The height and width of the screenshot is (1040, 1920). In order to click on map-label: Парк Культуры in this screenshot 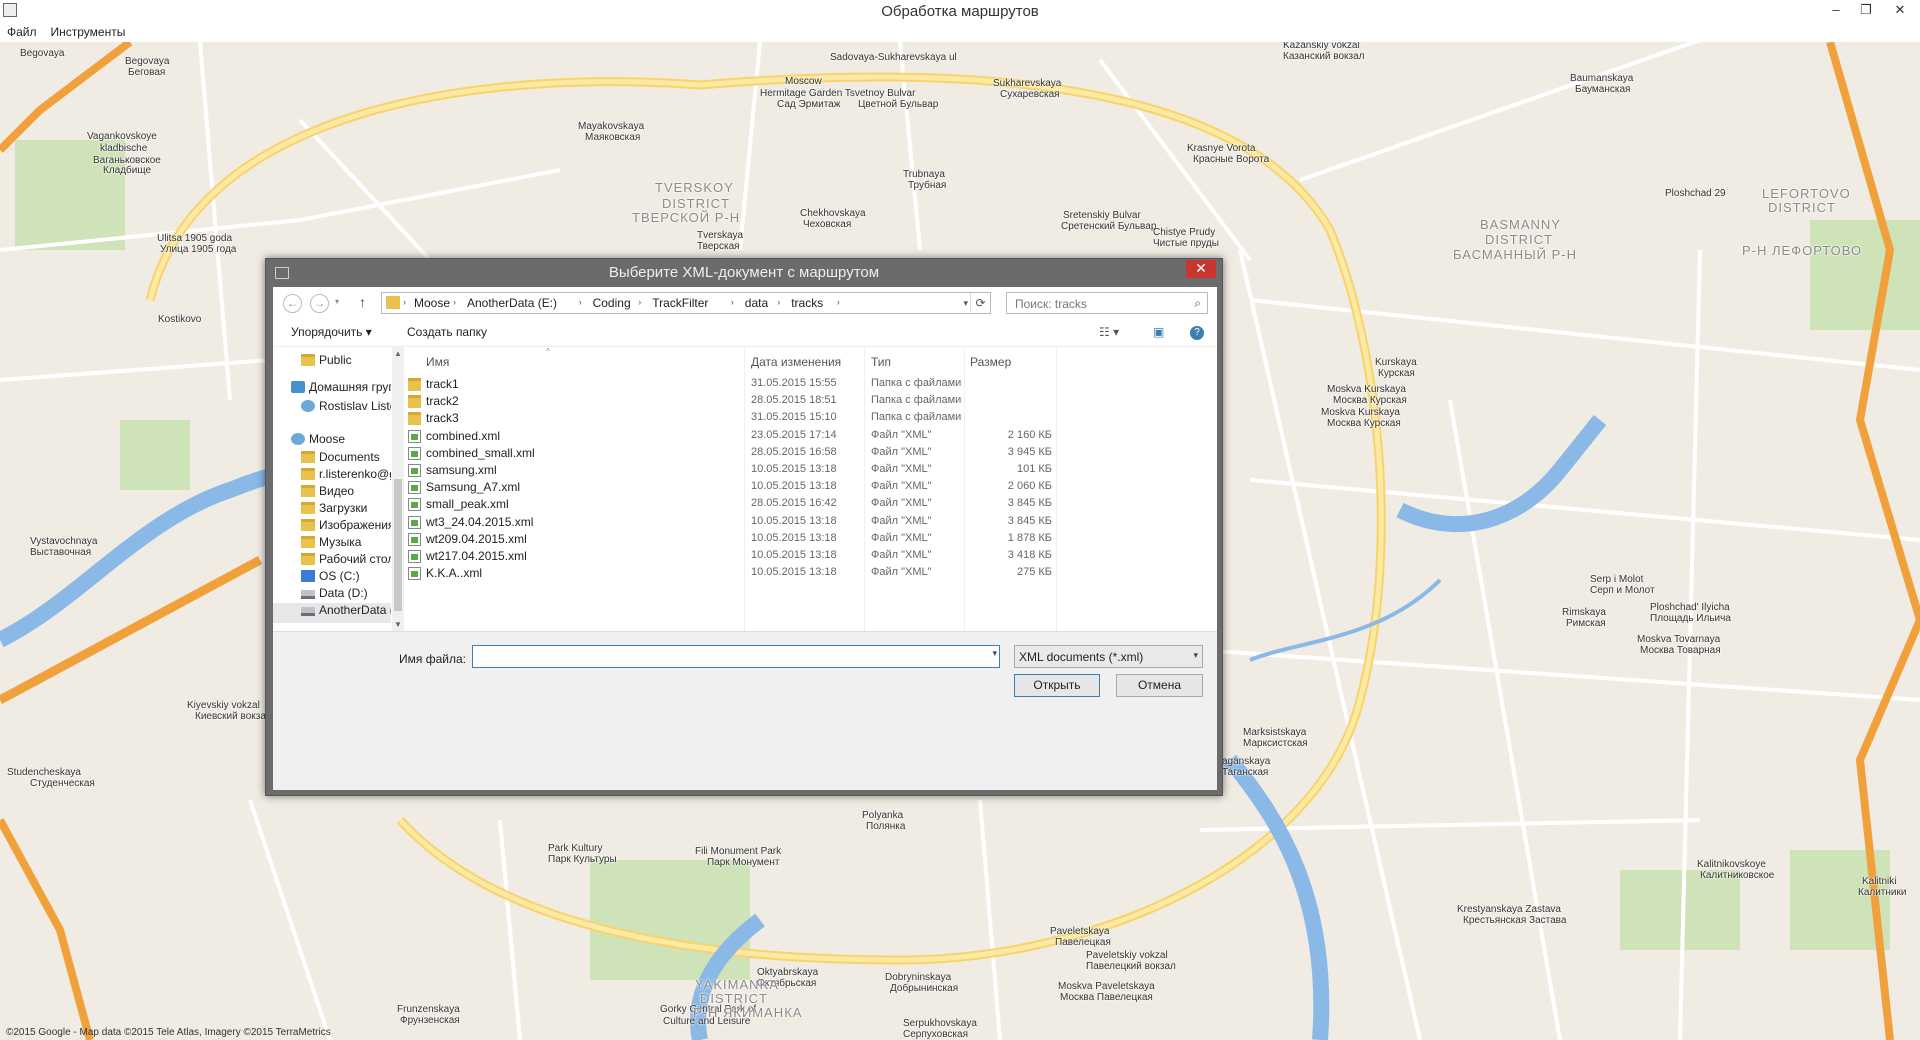, I will do `click(582, 859)`.